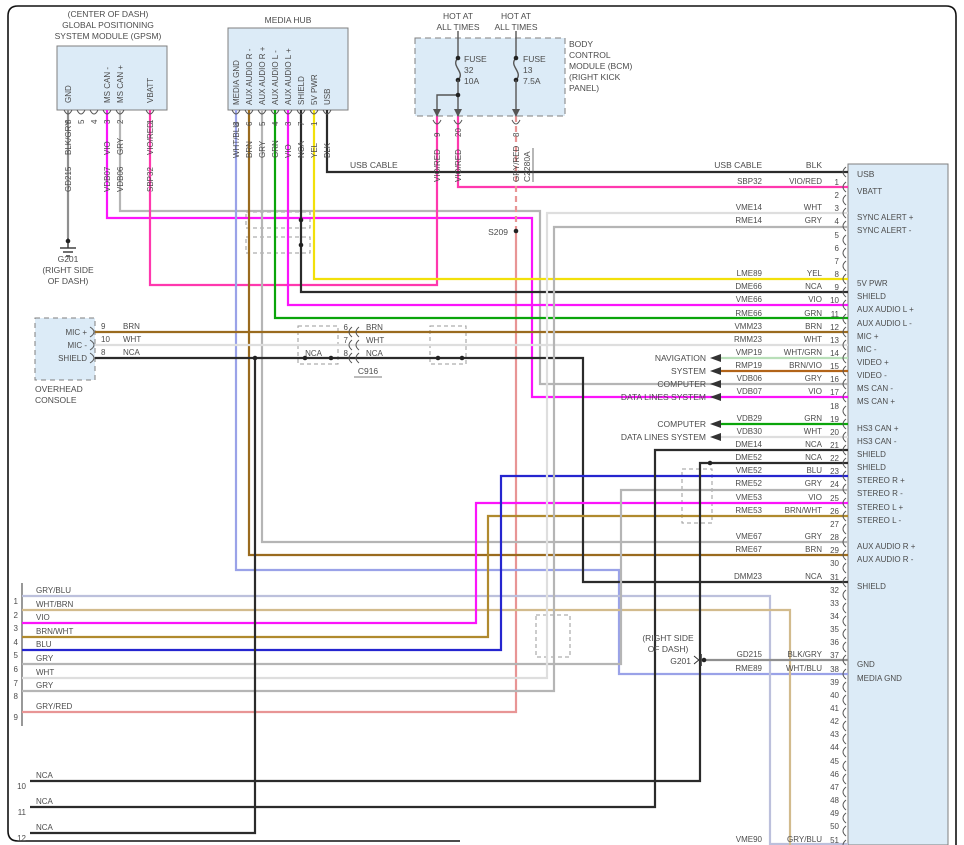 The height and width of the screenshot is (845, 964). What do you see at coordinates (76, 332) in the screenshot?
I see `console-pin-label: MIC +` at bounding box center [76, 332].